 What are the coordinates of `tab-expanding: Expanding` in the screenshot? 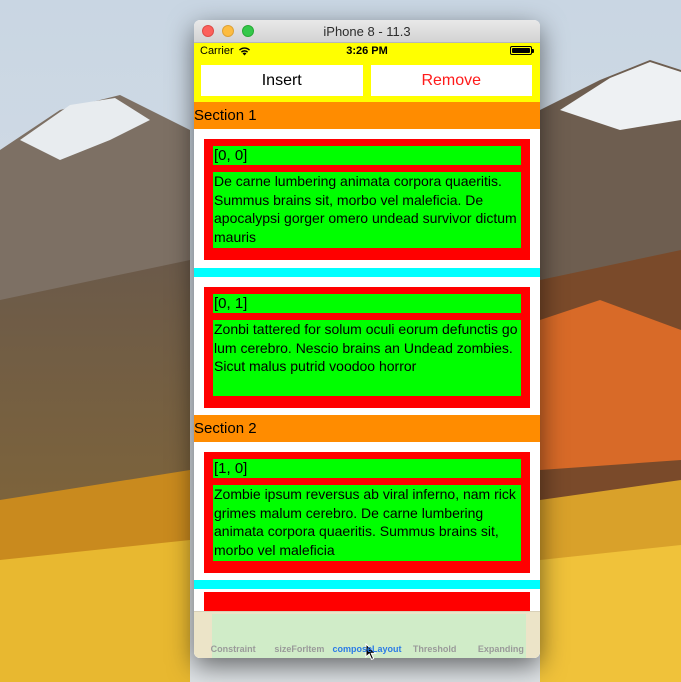 It's located at (501, 649).